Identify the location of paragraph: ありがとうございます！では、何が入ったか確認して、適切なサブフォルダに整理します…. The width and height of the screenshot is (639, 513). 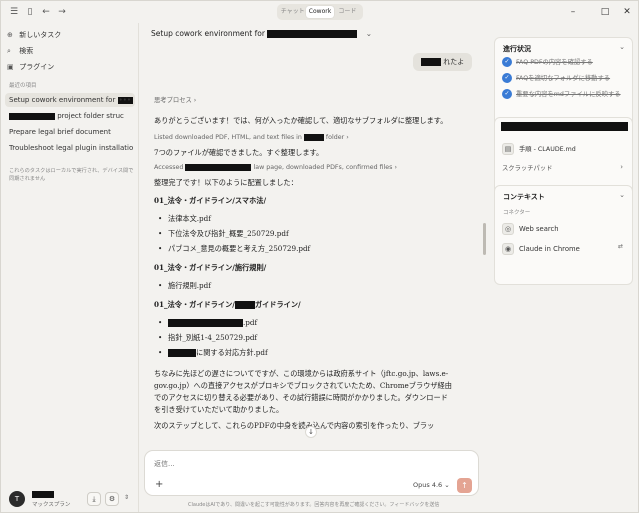
(301, 120).